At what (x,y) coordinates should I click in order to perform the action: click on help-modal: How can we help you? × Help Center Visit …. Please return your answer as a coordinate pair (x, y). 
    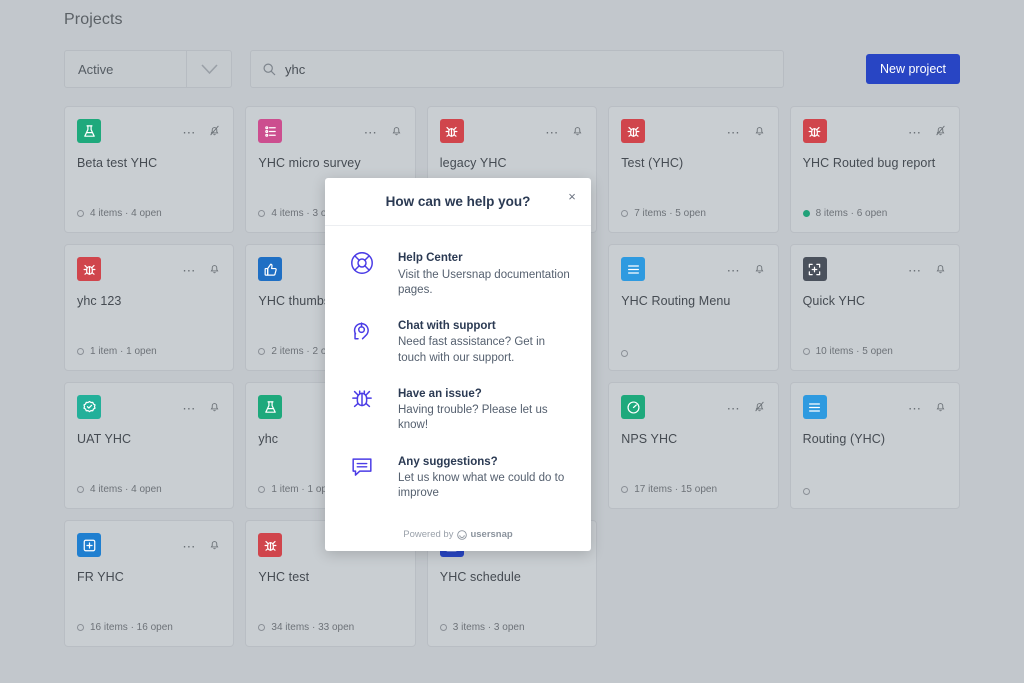
    Looking at the image, I should click on (458, 364).